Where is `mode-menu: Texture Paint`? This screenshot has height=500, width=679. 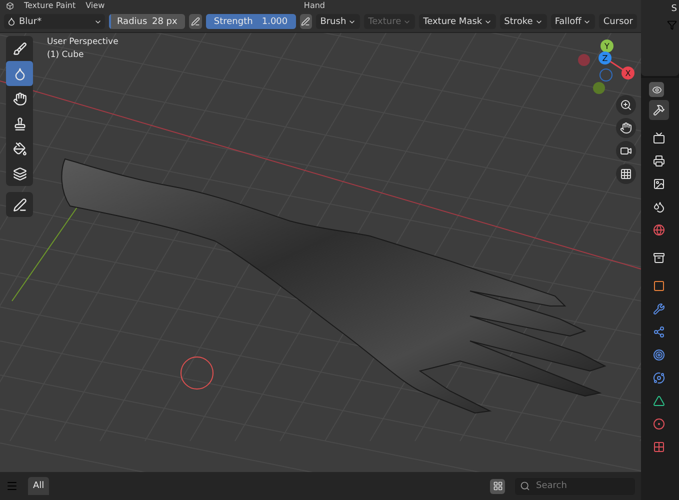 mode-menu: Texture Paint is located at coordinates (50, 6).